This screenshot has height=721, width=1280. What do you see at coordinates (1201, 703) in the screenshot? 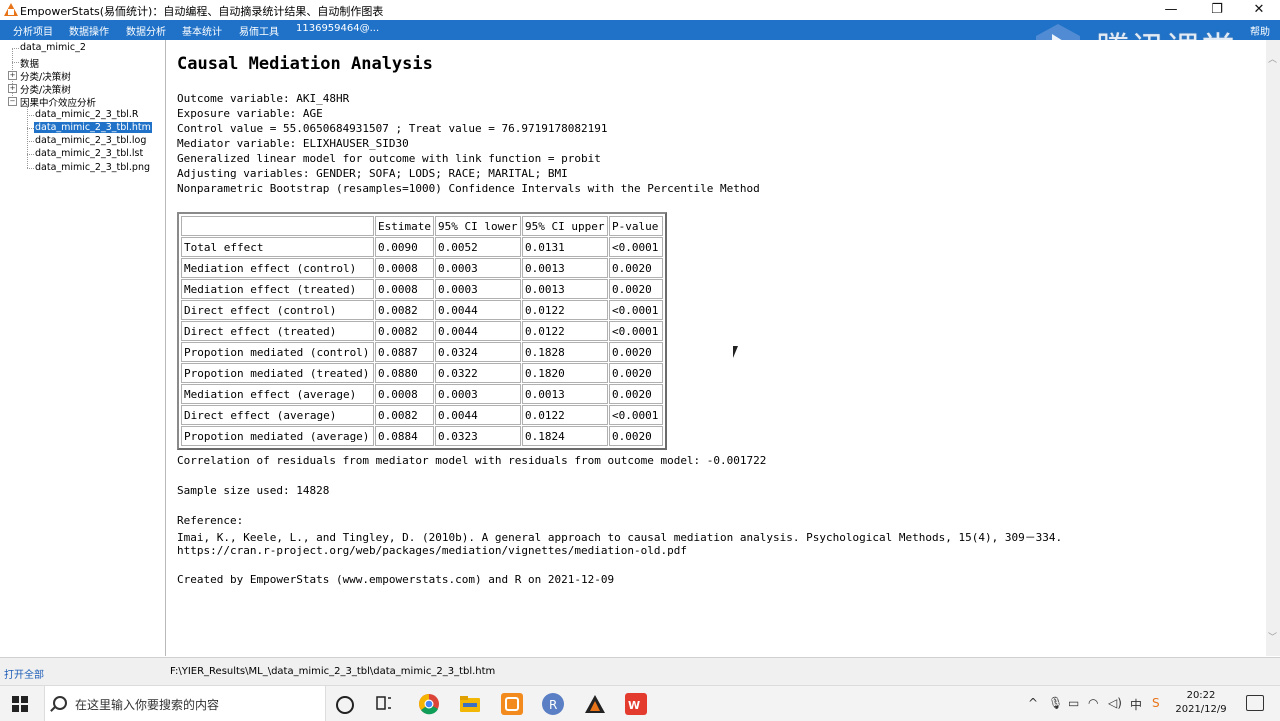
I see `system-clock: 20:22 2021/12/9` at bounding box center [1201, 703].